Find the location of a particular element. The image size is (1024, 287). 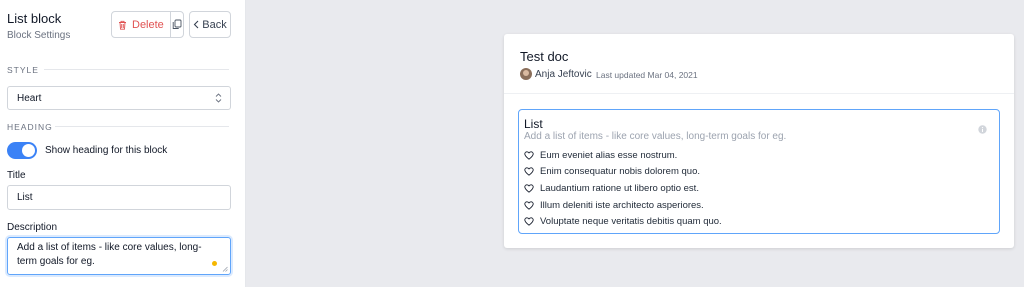

delete-button: Delete is located at coordinates (141, 24).